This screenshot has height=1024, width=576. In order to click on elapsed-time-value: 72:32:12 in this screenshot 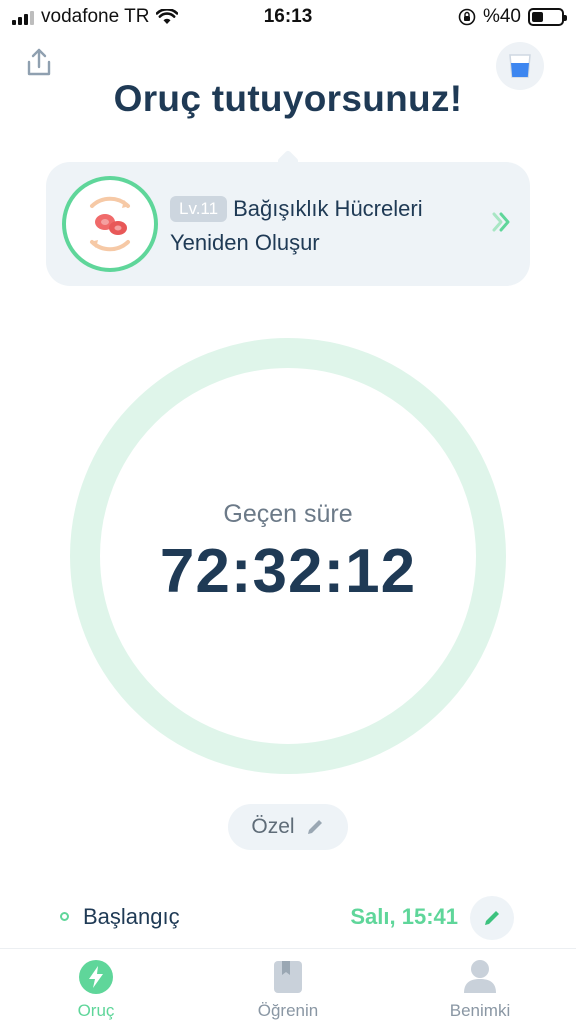, I will do `click(288, 571)`.